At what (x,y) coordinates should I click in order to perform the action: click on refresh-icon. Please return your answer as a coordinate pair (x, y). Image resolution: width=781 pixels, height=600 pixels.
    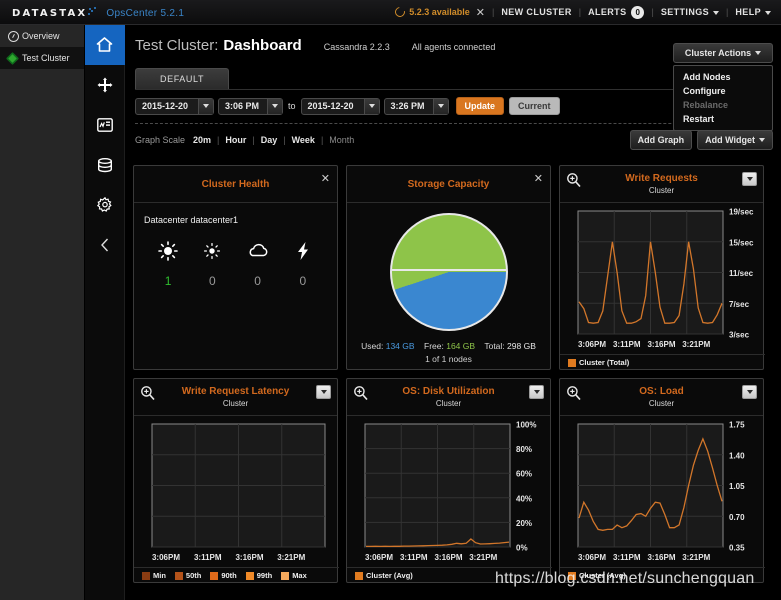
    Looking at the image, I should click on (400, 12).